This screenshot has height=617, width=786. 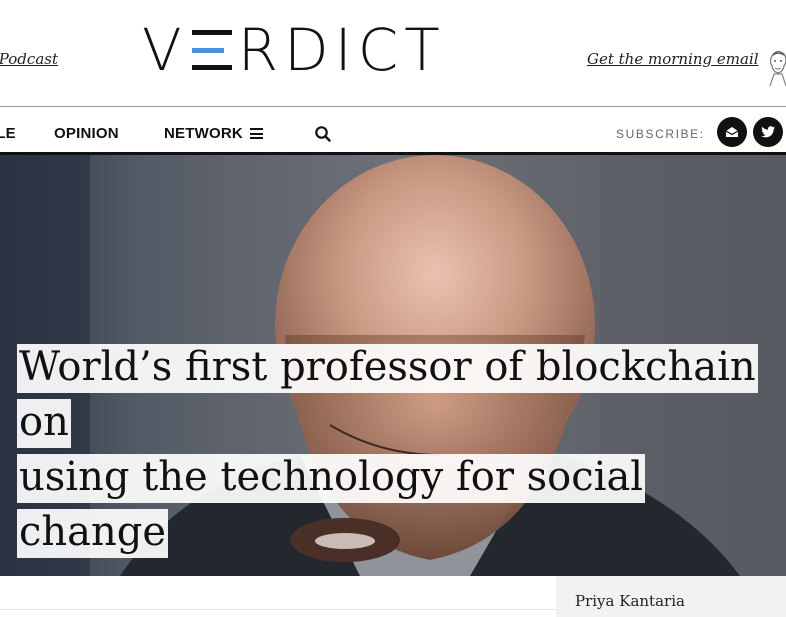 I want to click on article-meta: Priya Kantaria, so click(x=393, y=596).